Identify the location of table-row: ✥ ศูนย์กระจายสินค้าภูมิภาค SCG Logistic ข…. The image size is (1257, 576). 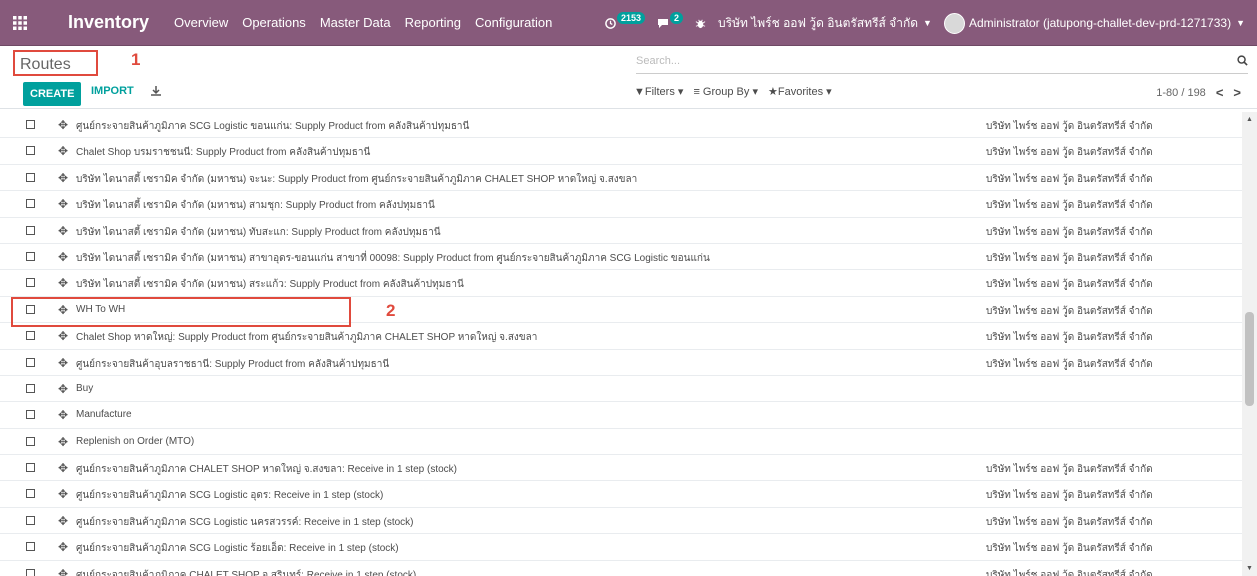
(621, 125).